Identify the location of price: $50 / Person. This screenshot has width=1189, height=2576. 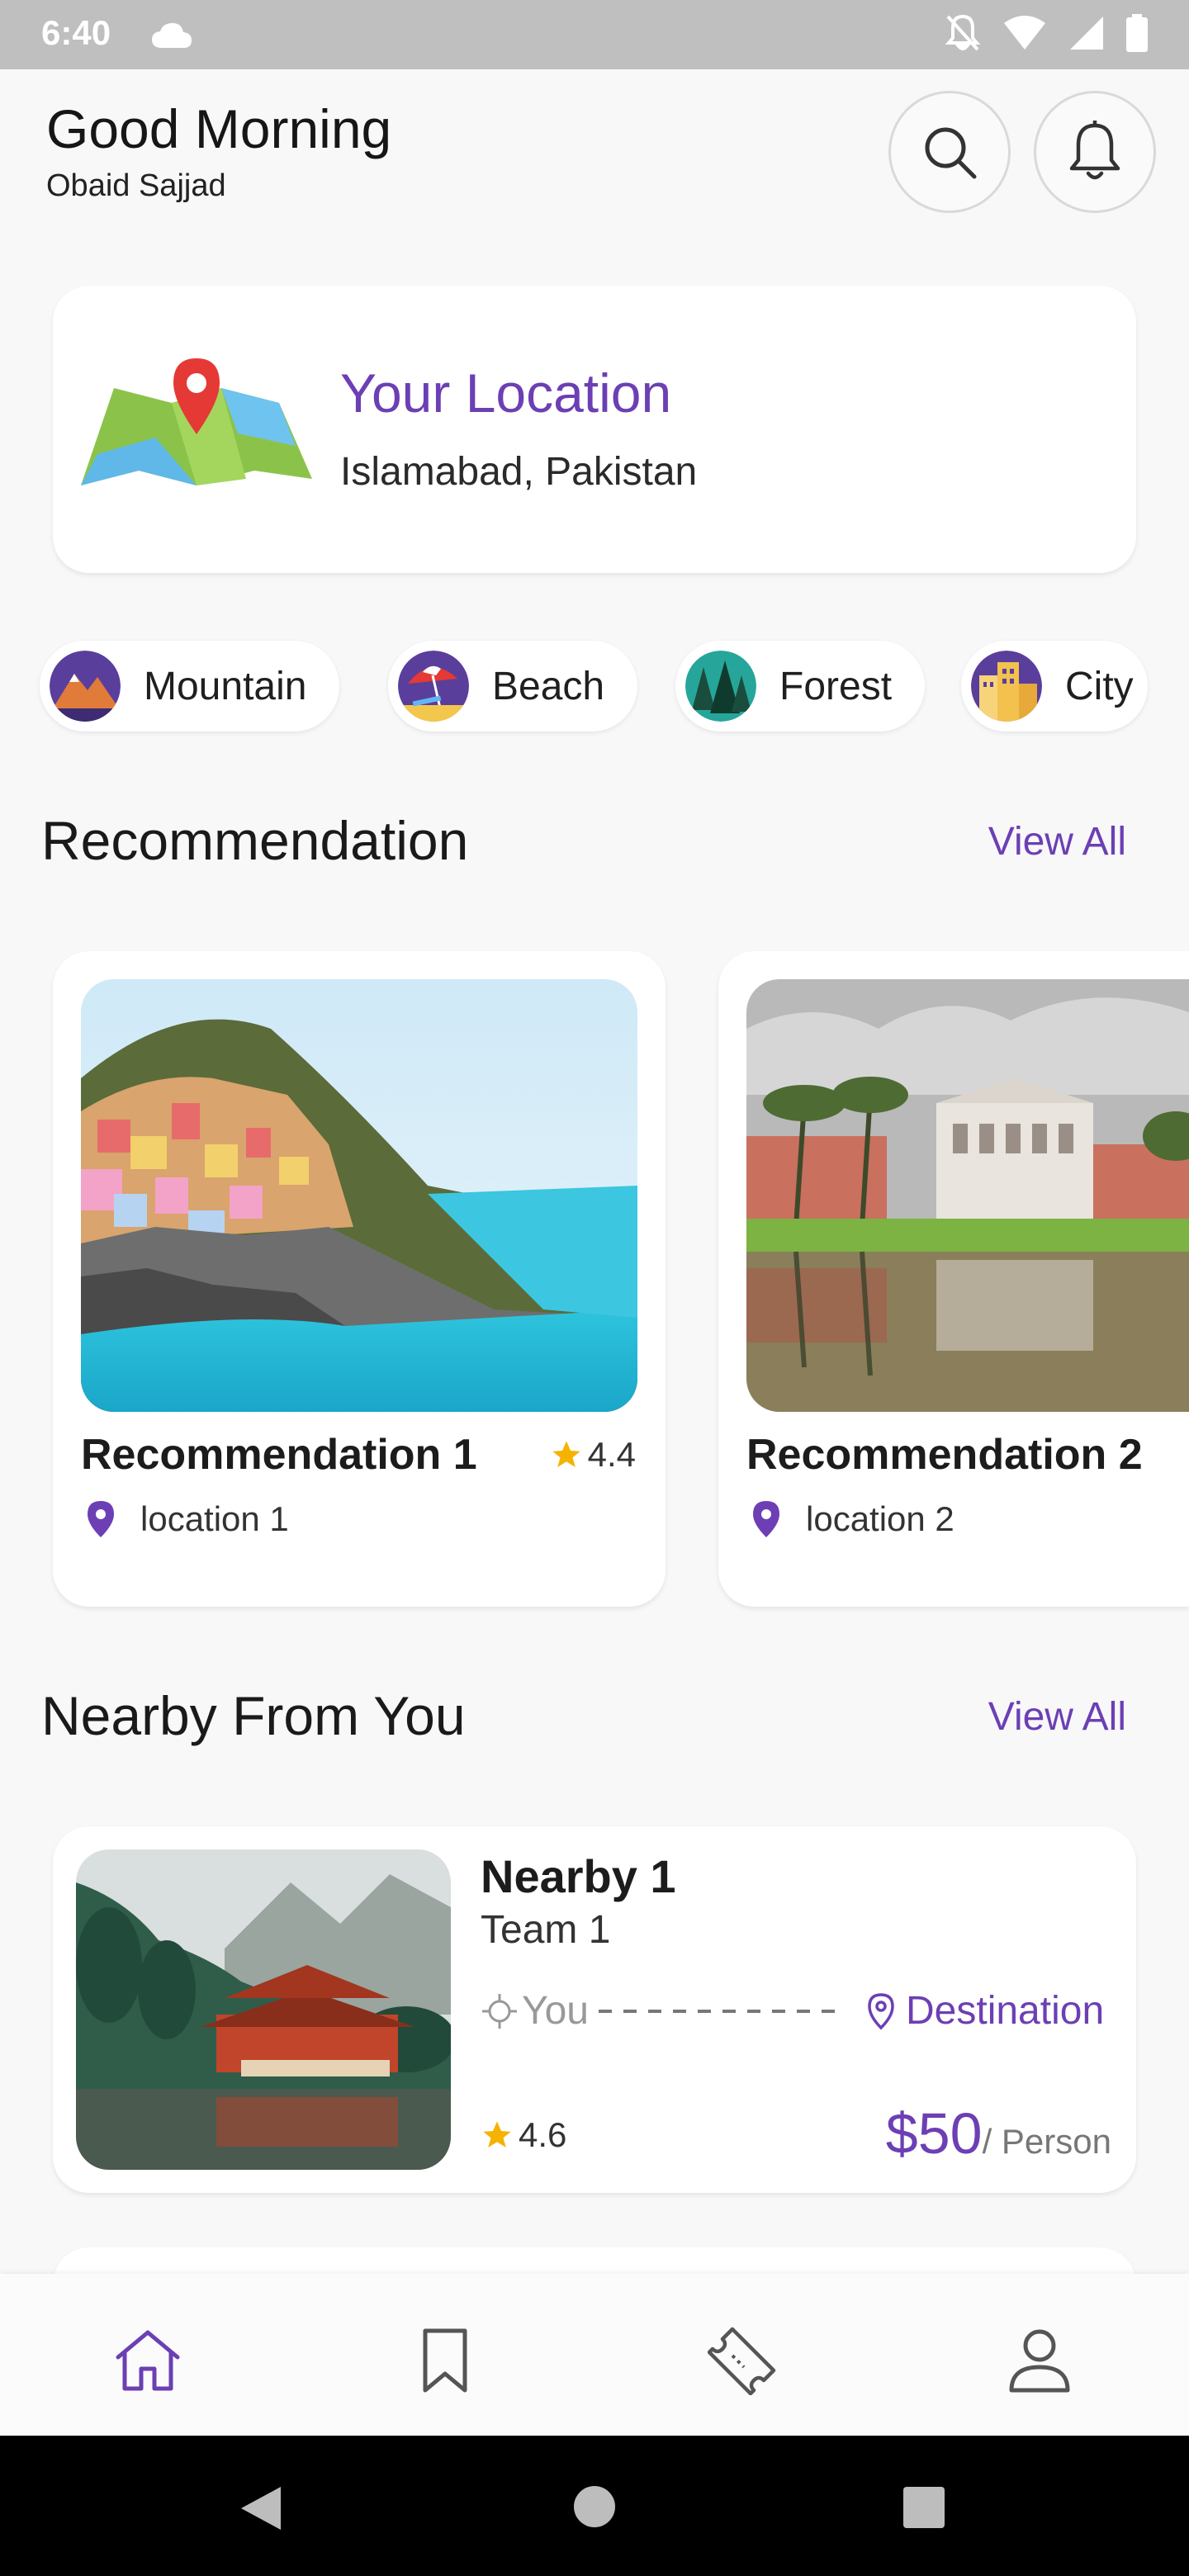
(998, 2133).